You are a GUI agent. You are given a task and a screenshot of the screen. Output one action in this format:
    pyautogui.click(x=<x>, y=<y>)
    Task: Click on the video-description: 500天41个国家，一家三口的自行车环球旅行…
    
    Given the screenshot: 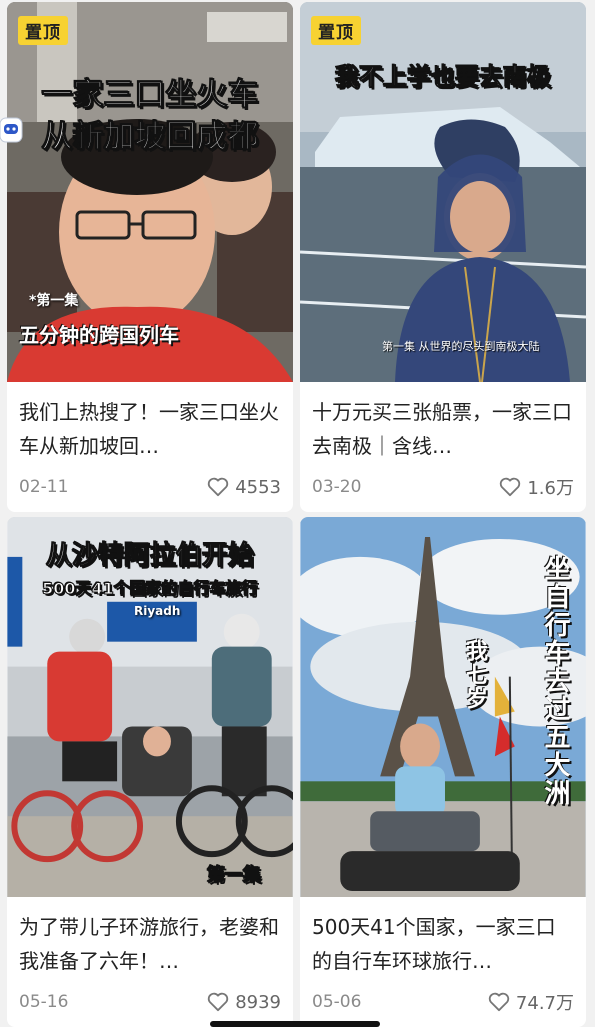 What is the action you would take?
    pyautogui.click(x=443, y=944)
    